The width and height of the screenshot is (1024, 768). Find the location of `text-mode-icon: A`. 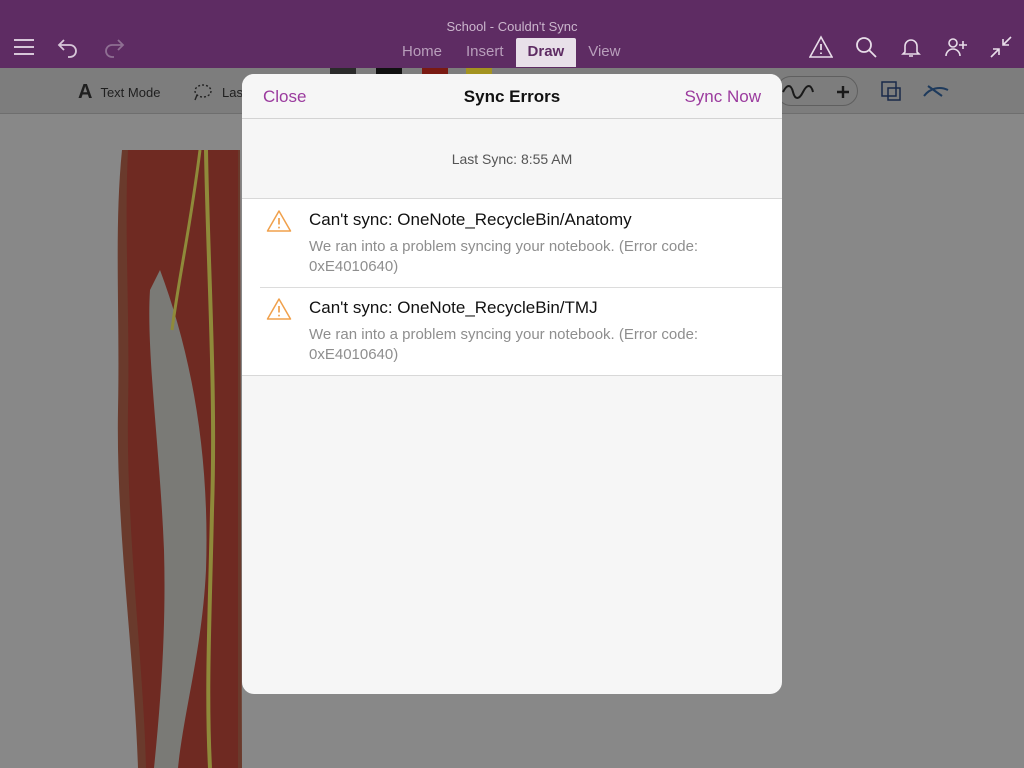

text-mode-icon: A is located at coordinates (85, 92).